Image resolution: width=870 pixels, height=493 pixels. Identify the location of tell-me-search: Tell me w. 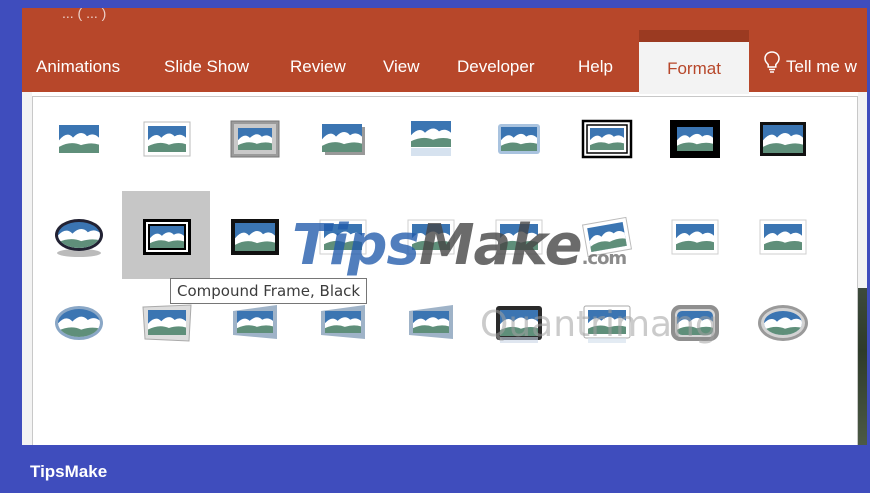
(810, 69).